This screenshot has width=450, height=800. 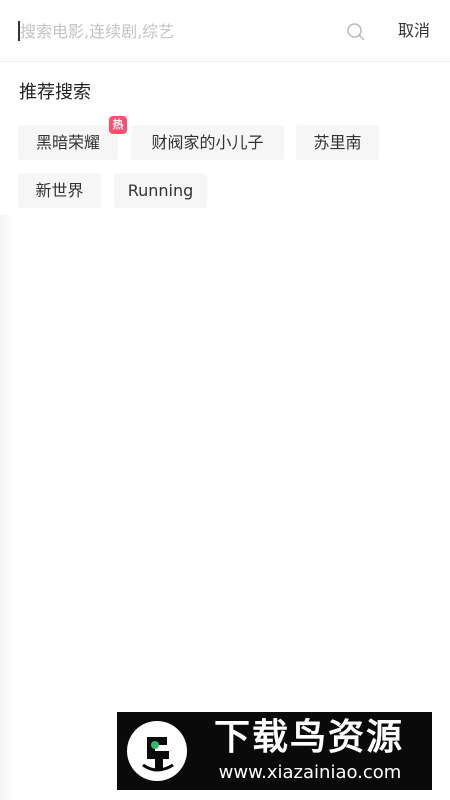 I want to click on search-tag-label: 黑暗荣耀, so click(x=67, y=142).